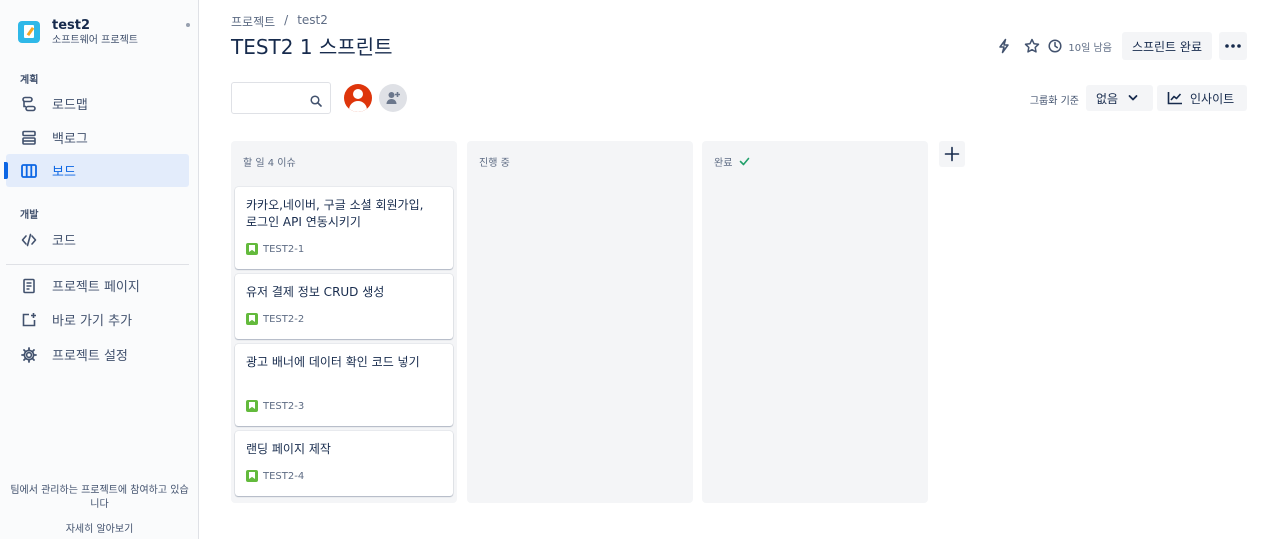 The height and width of the screenshot is (539, 1280). Describe the element at coordinates (744, 161) in the screenshot. I see `check-icon` at that location.